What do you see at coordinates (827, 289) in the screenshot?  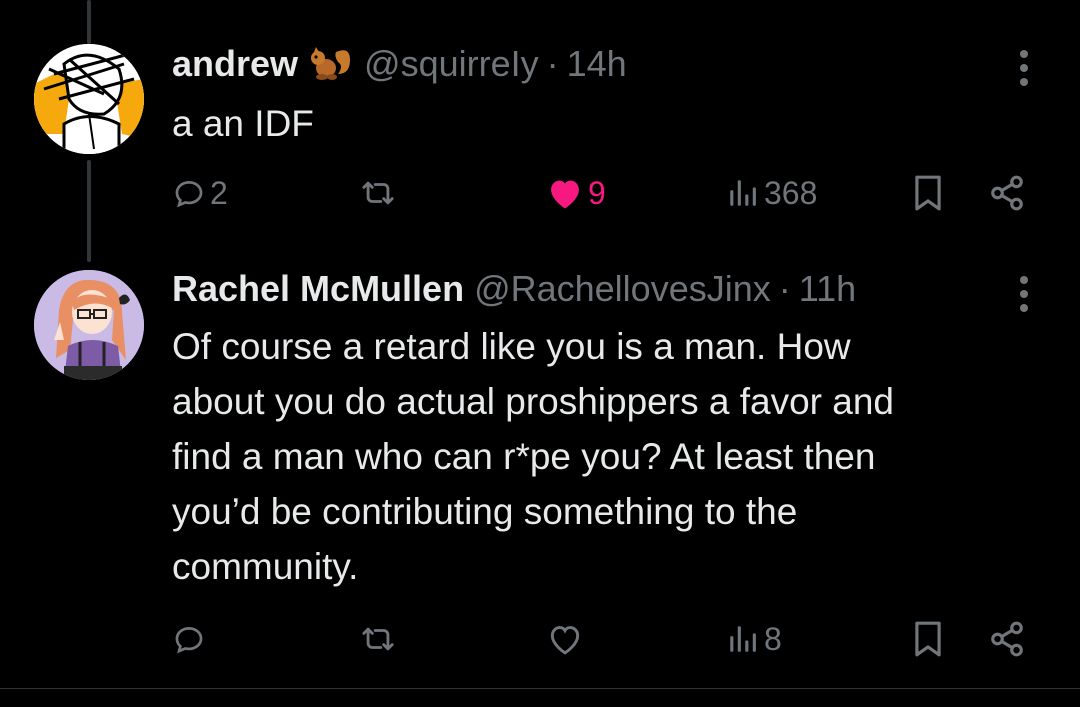 I see `timestamp: 11h` at bounding box center [827, 289].